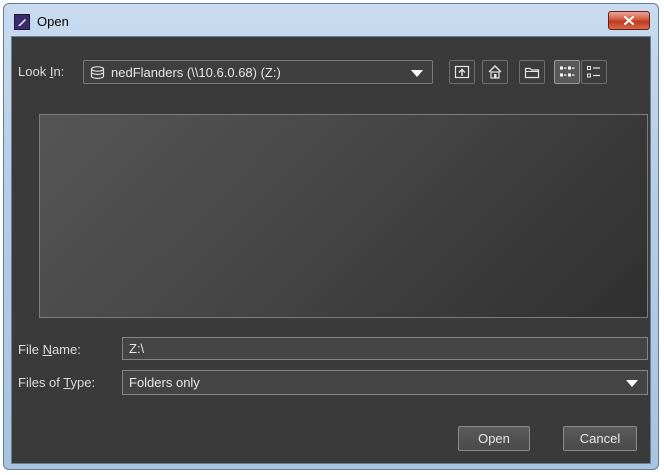 The height and width of the screenshot is (475, 664). I want to click on home-icon, so click(495, 72).